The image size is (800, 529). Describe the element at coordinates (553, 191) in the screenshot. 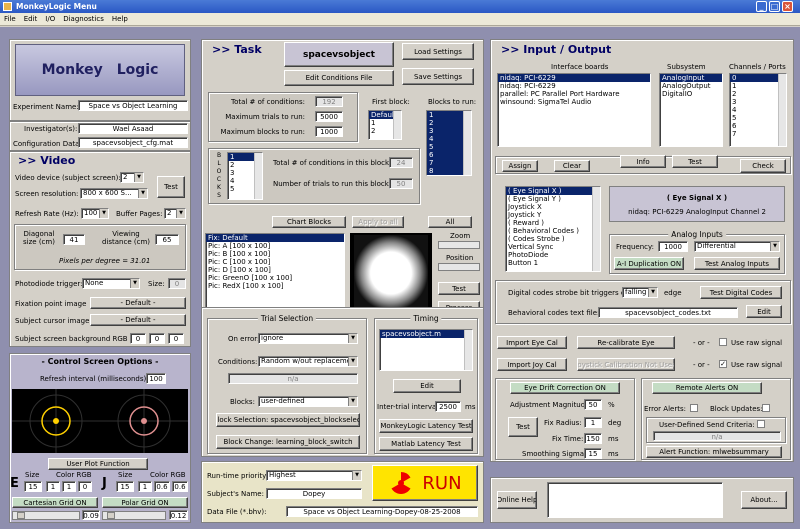

I see `list-item: ( Eye Signal X )` at that location.